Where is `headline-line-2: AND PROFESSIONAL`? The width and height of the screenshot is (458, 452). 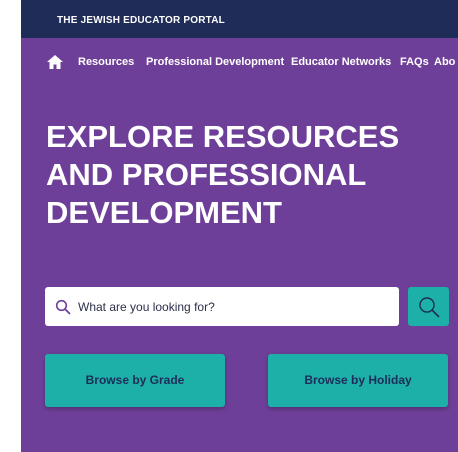
headline-line-2: AND PROFESSIONAL is located at coordinates (206, 174).